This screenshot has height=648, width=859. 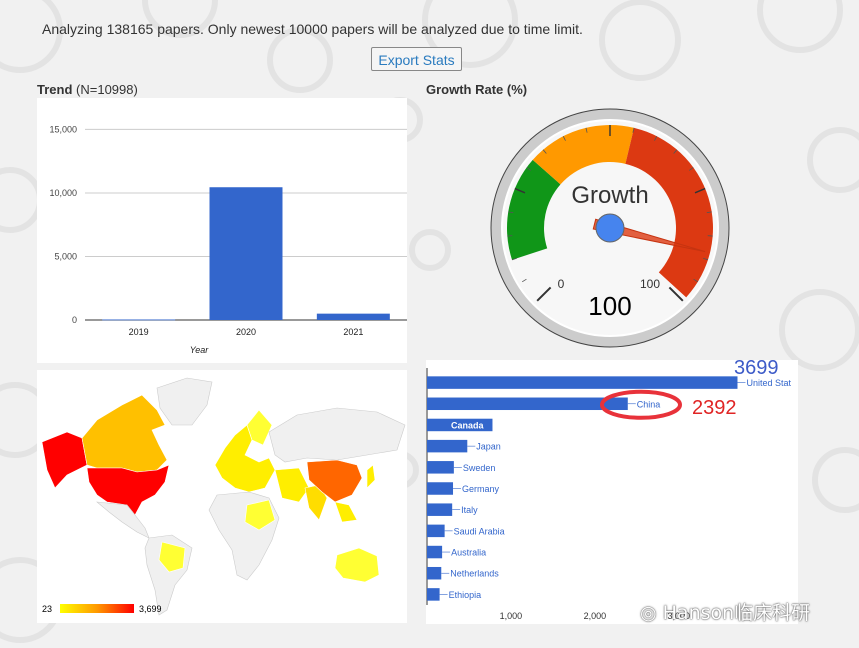 I want to click on trend-count-label: (N=10998), so click(x=107, y=89).